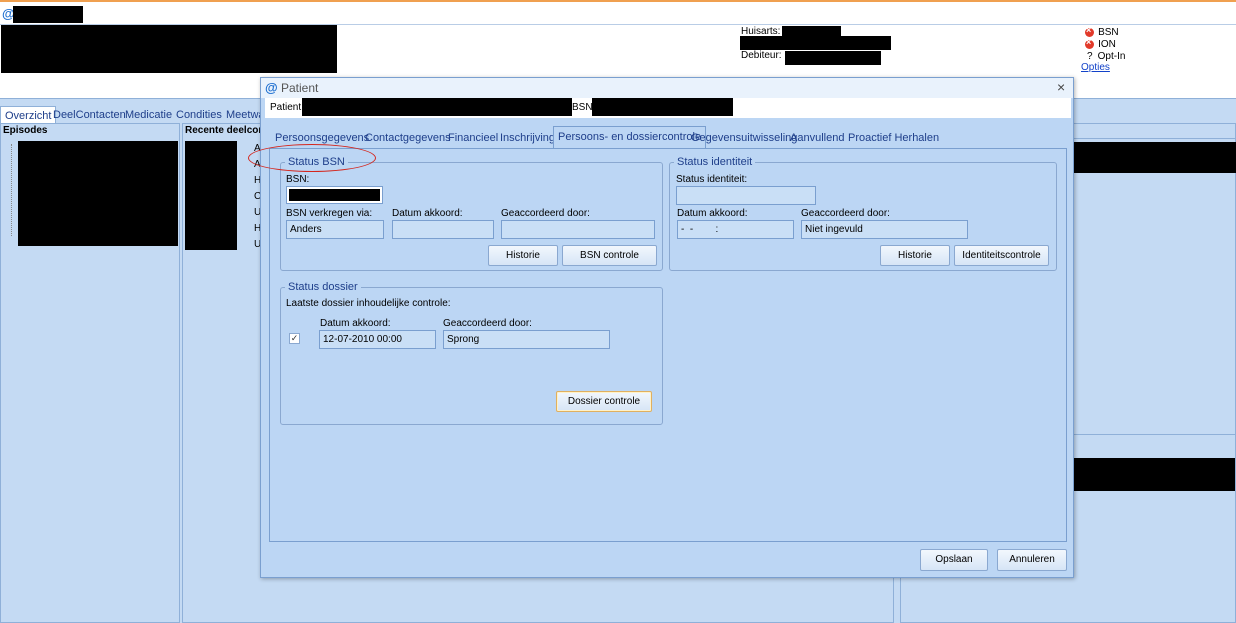 Image resolution: width=1236 pixels, height=623 pixels. I want to click on tab-proactief-herhalen: Proactief Herhalen, so click(893, 138).